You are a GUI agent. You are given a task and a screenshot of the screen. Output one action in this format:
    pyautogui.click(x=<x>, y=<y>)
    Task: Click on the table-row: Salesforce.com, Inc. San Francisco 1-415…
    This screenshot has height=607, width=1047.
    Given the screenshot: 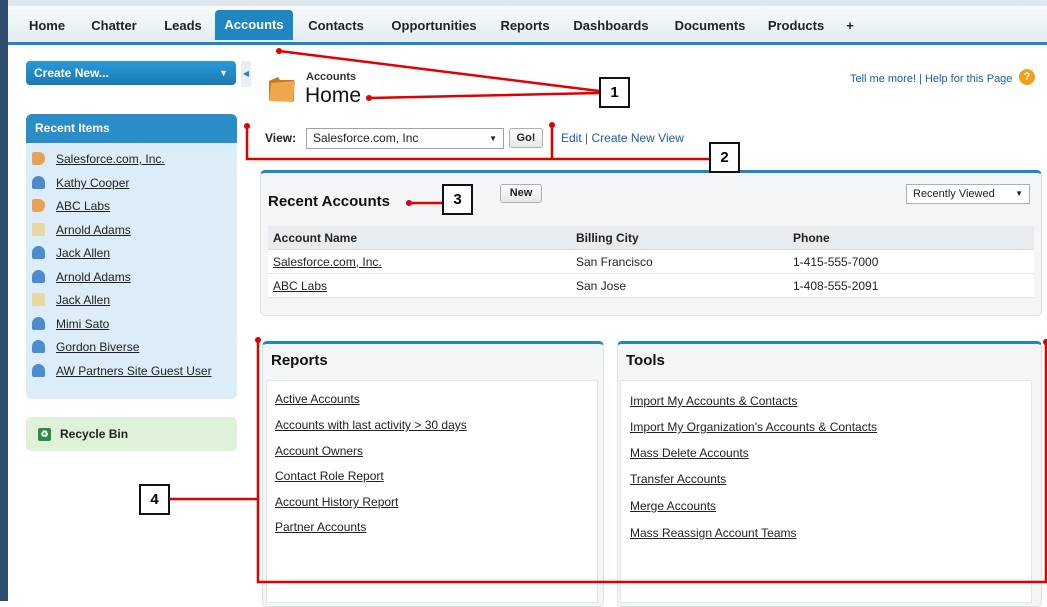 What is the action you would take?
    pyautogui.click(x=651, y=261)
    